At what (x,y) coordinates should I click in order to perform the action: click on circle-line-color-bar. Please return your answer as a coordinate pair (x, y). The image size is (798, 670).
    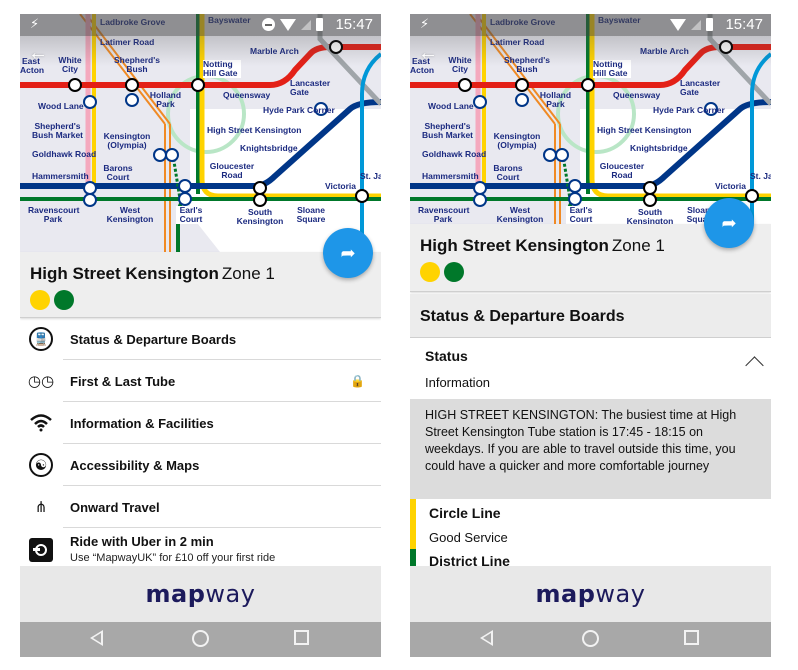
    Looking at the image, I should click on (413, 524).